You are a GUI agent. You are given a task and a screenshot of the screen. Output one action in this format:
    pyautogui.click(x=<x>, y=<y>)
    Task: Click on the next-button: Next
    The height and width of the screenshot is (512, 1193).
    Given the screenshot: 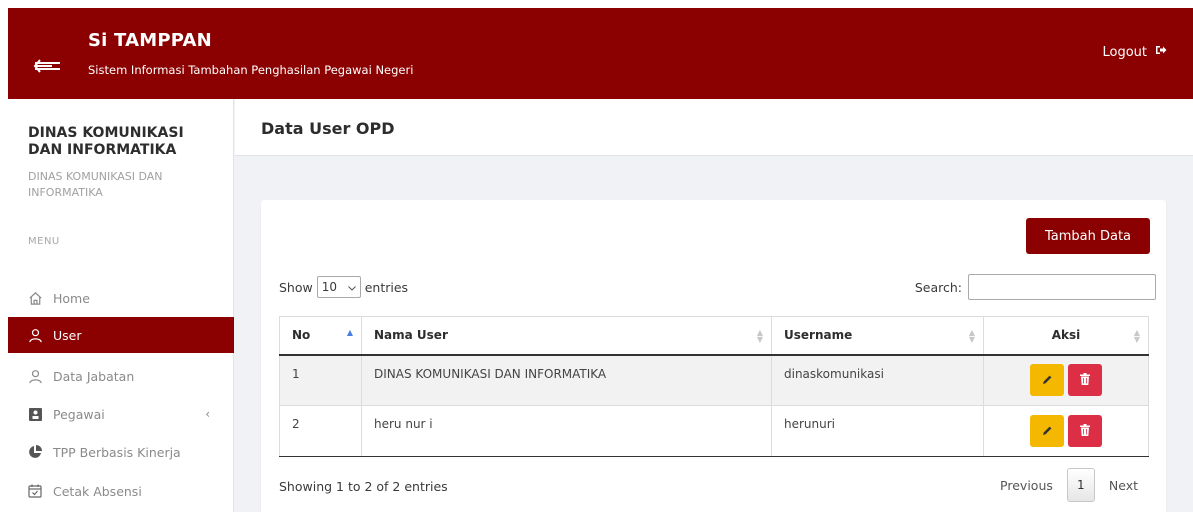 What is the action you would take?
    pyautogui.click(x=1123, y=485)
    